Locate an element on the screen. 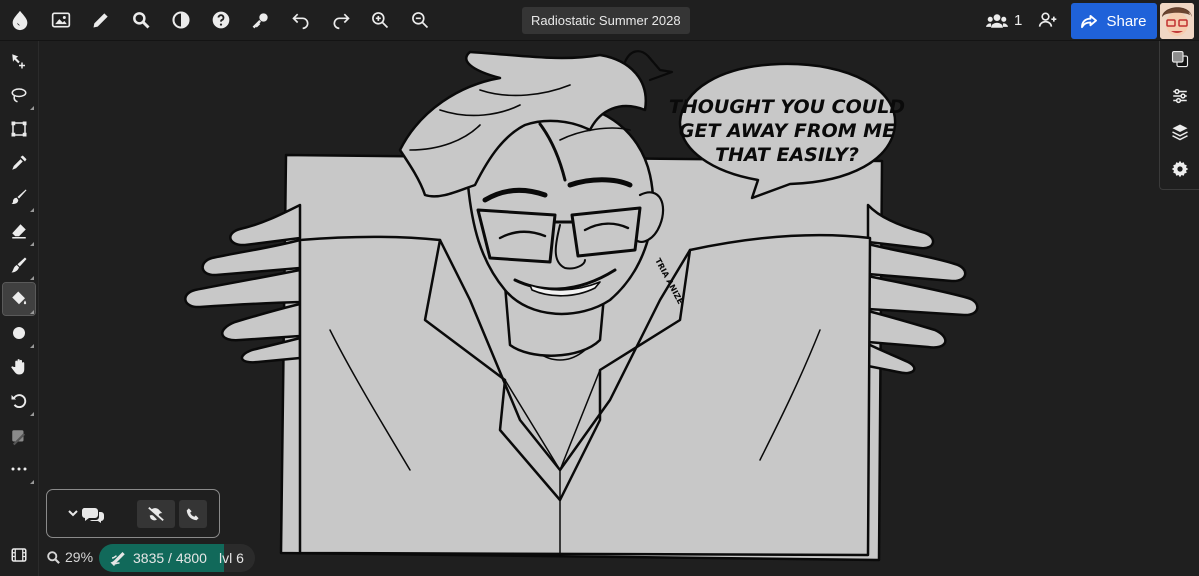 The height and width of the screenshot is (576, 1199). film-icon is located at coordinates (19, 555).